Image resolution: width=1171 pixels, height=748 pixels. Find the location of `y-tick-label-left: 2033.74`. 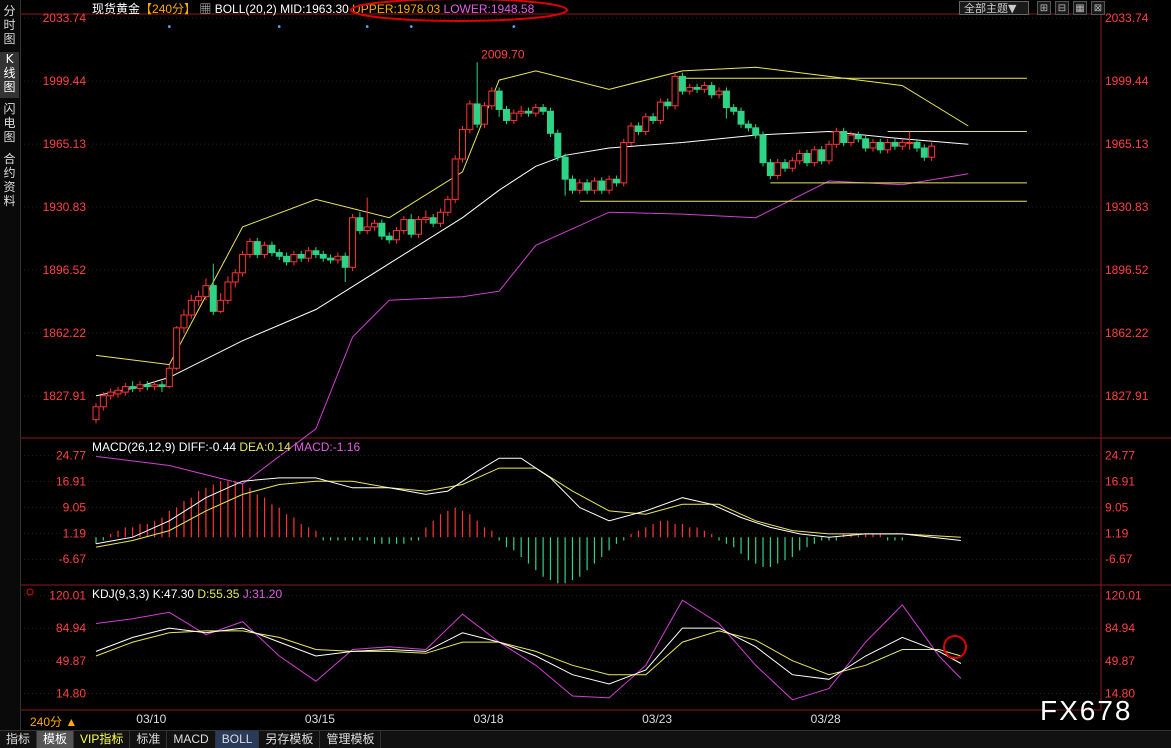

y-tick-label-left: 2033.74 is located at coordinates (65, 18).